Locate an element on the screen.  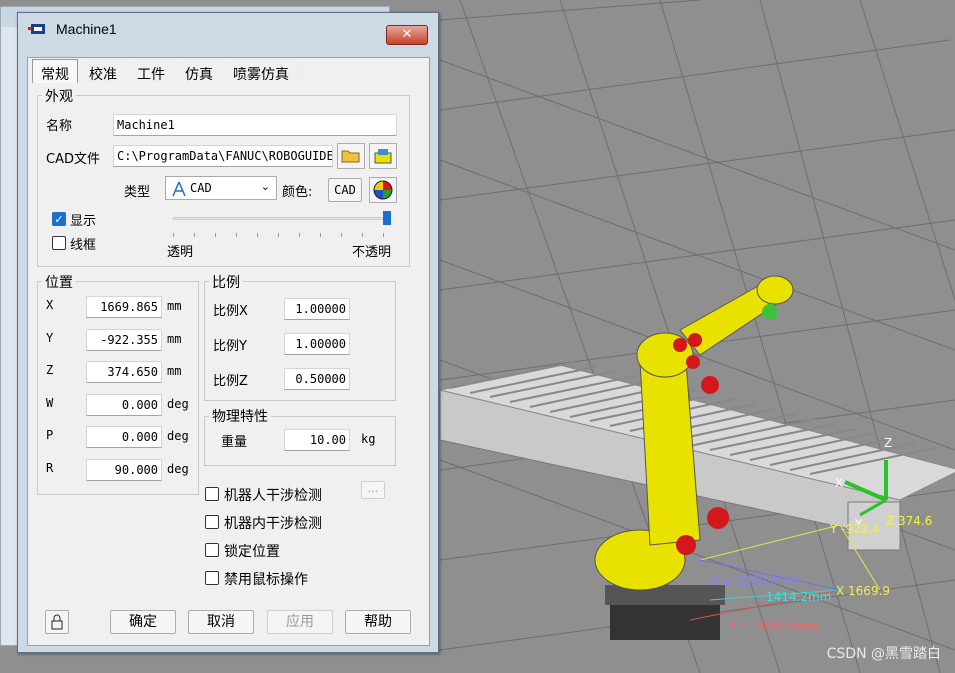
position-p-field: 0.000 is located at coordinates (124, 437).